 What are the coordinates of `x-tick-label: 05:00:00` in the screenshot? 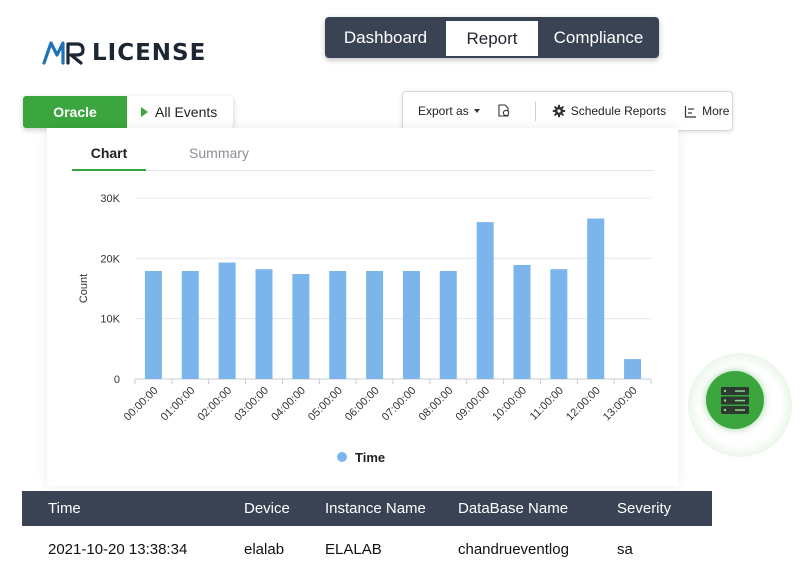 It's located at (325, 404).